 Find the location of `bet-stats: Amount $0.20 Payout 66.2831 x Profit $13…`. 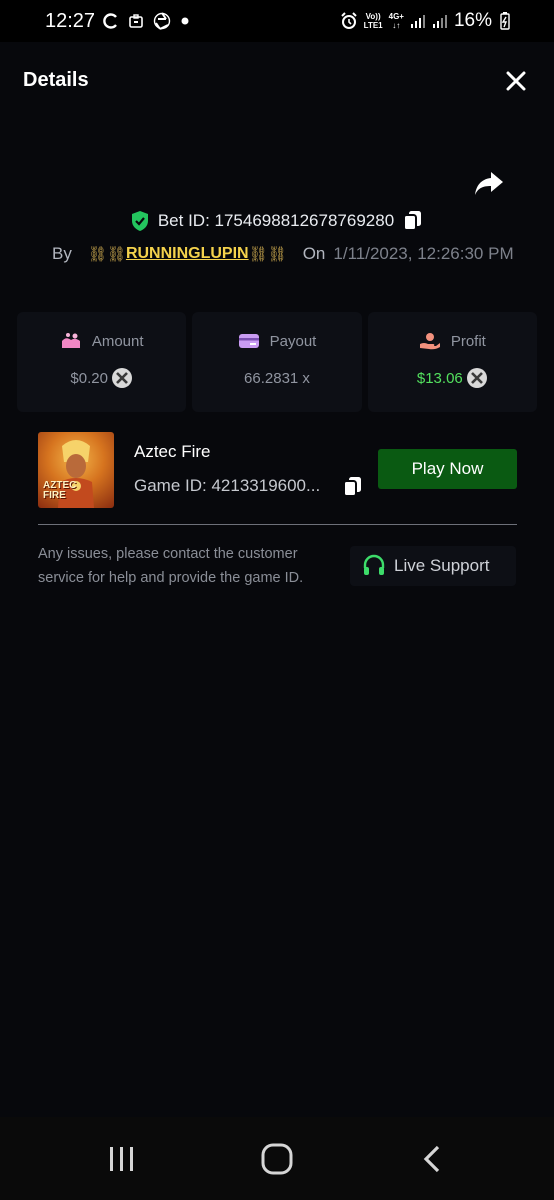

bet-stats: Amount $0.20 Payout 66.2831 x Profit $13… is located at coordinates (277, 362).